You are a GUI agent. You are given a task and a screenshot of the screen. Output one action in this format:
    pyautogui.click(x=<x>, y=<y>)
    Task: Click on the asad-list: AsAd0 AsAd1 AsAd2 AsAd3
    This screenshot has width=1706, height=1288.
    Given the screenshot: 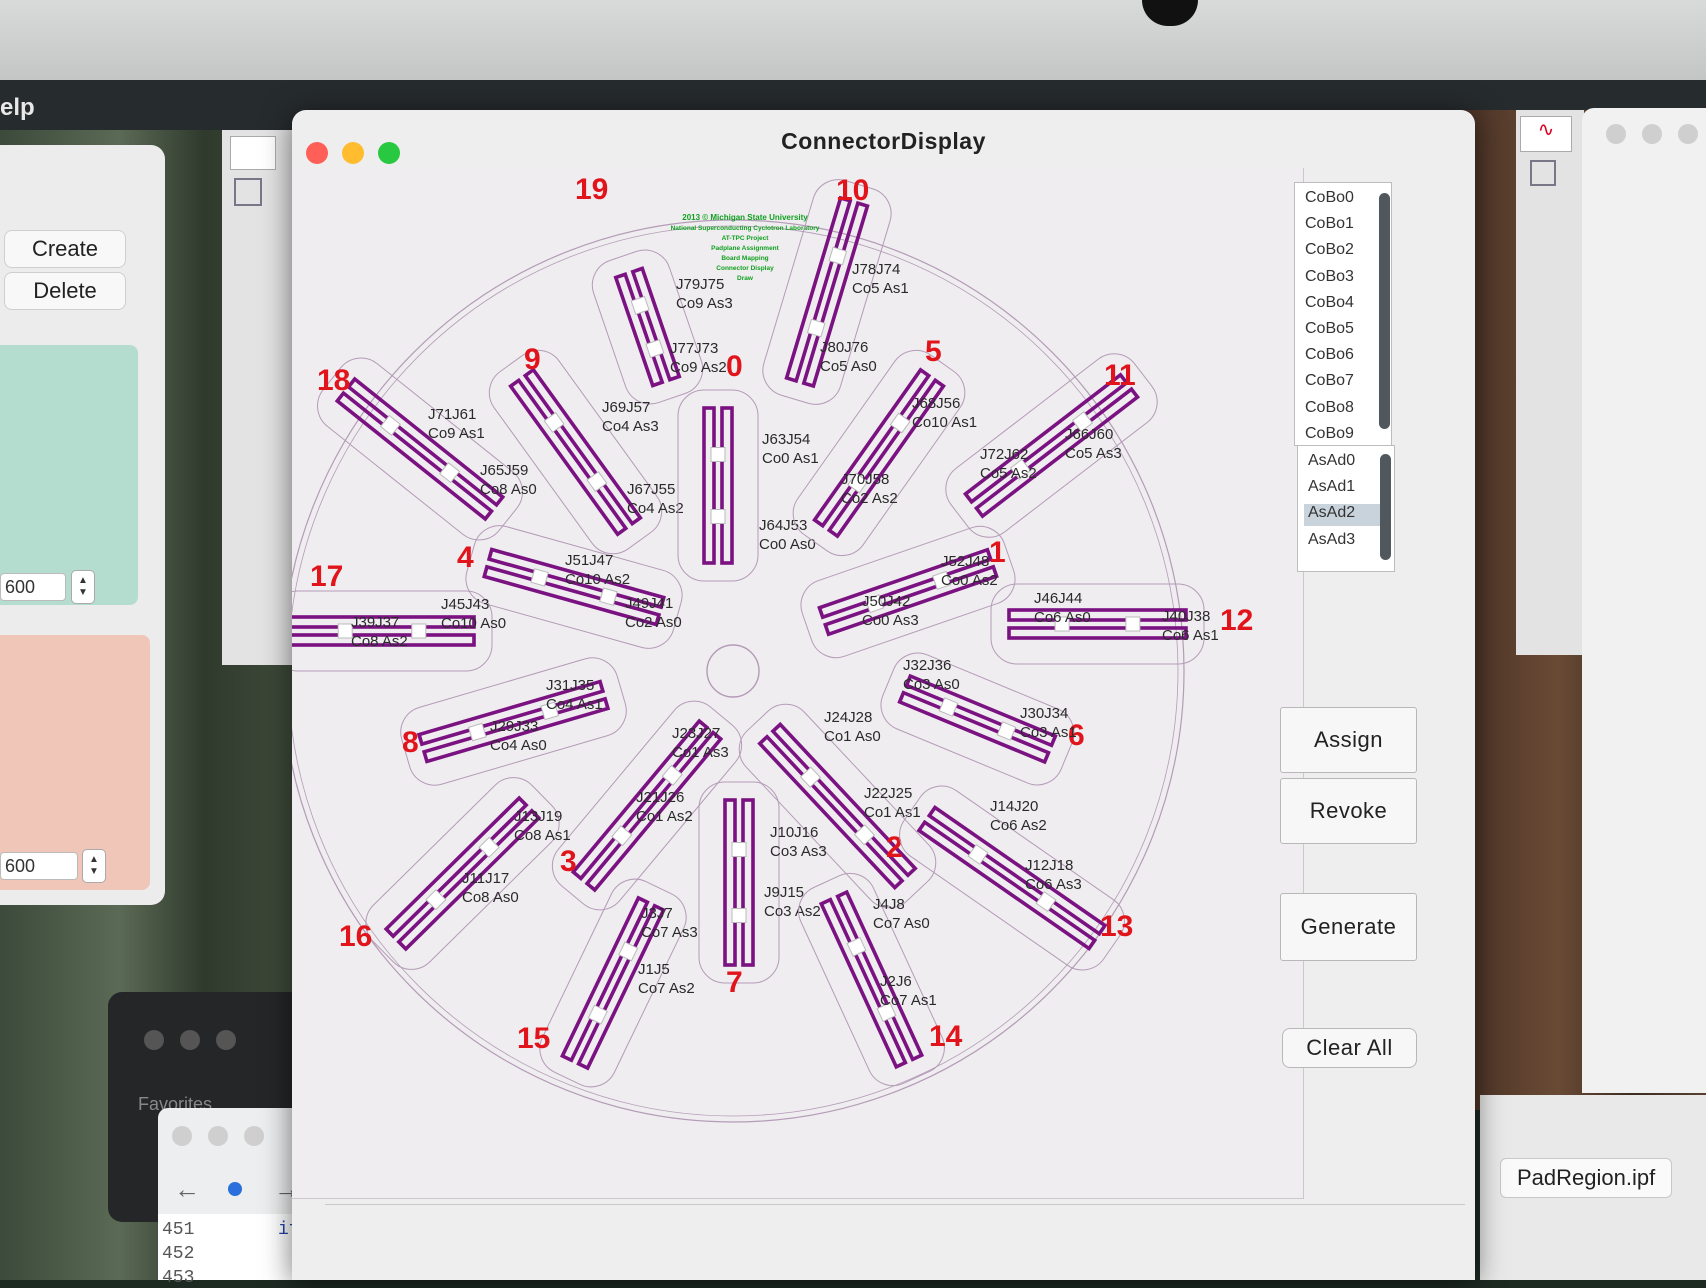 What is the action you would take?
    pyautogui.click(x=1346, y=508)
    